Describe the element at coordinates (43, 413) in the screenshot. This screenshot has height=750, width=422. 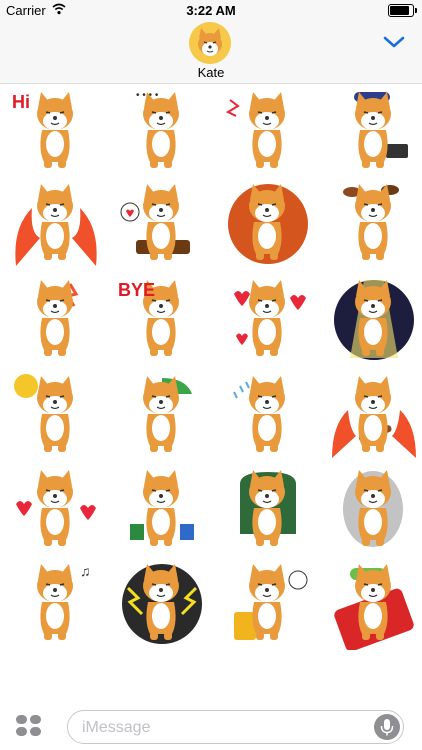
I see `sticker-sunglasses-icon` at that location.